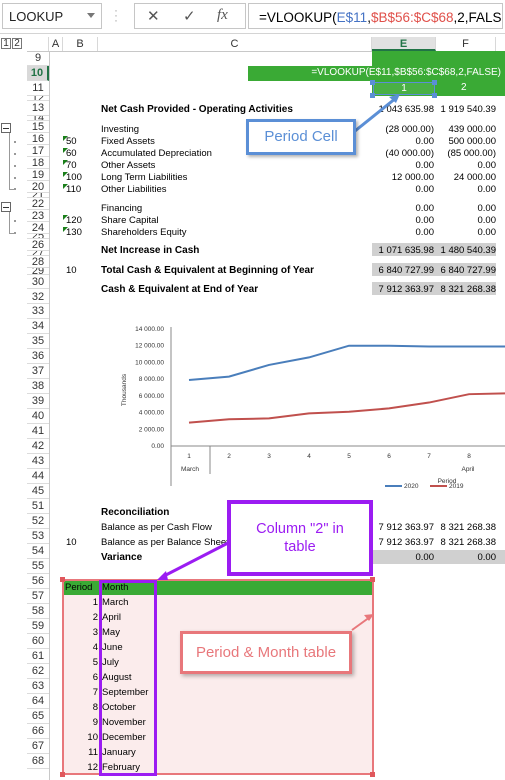  What do you see at coordinates (266, 652) in the screenshot?
I see `period-month-table-callout: Period & Month table` at bounding box center [266, 652].